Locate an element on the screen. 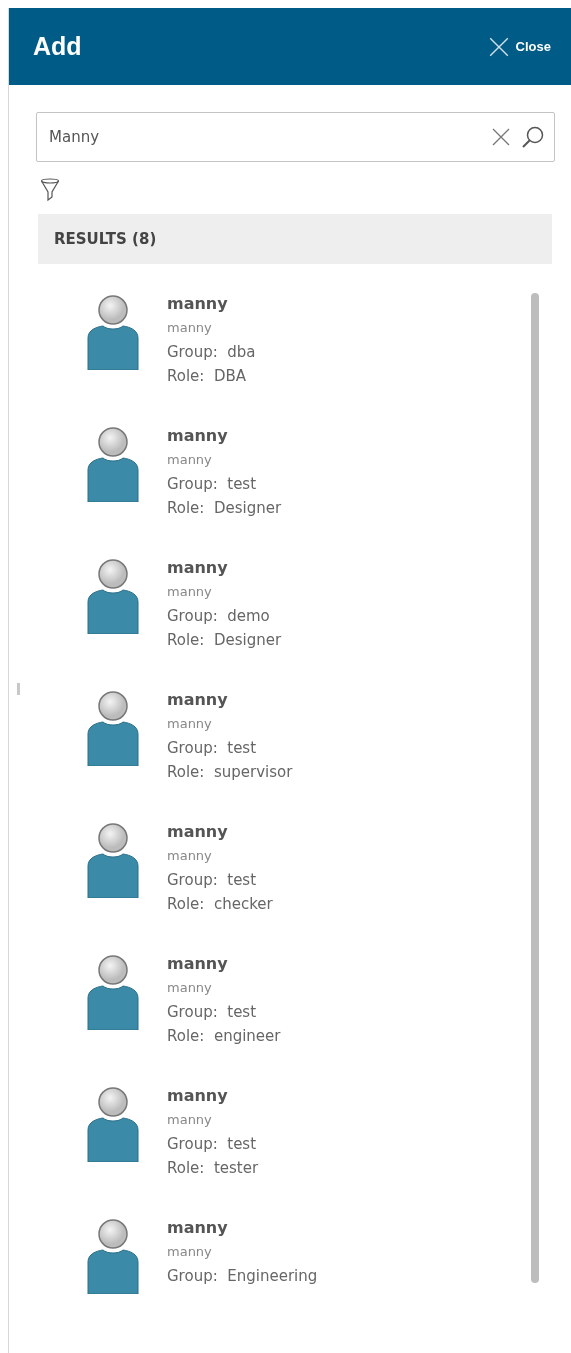 The width and height of the screenshot is (571, 1353). result-item: manny manny Group: dba Role: DBA is located at coordinates (283, 354).